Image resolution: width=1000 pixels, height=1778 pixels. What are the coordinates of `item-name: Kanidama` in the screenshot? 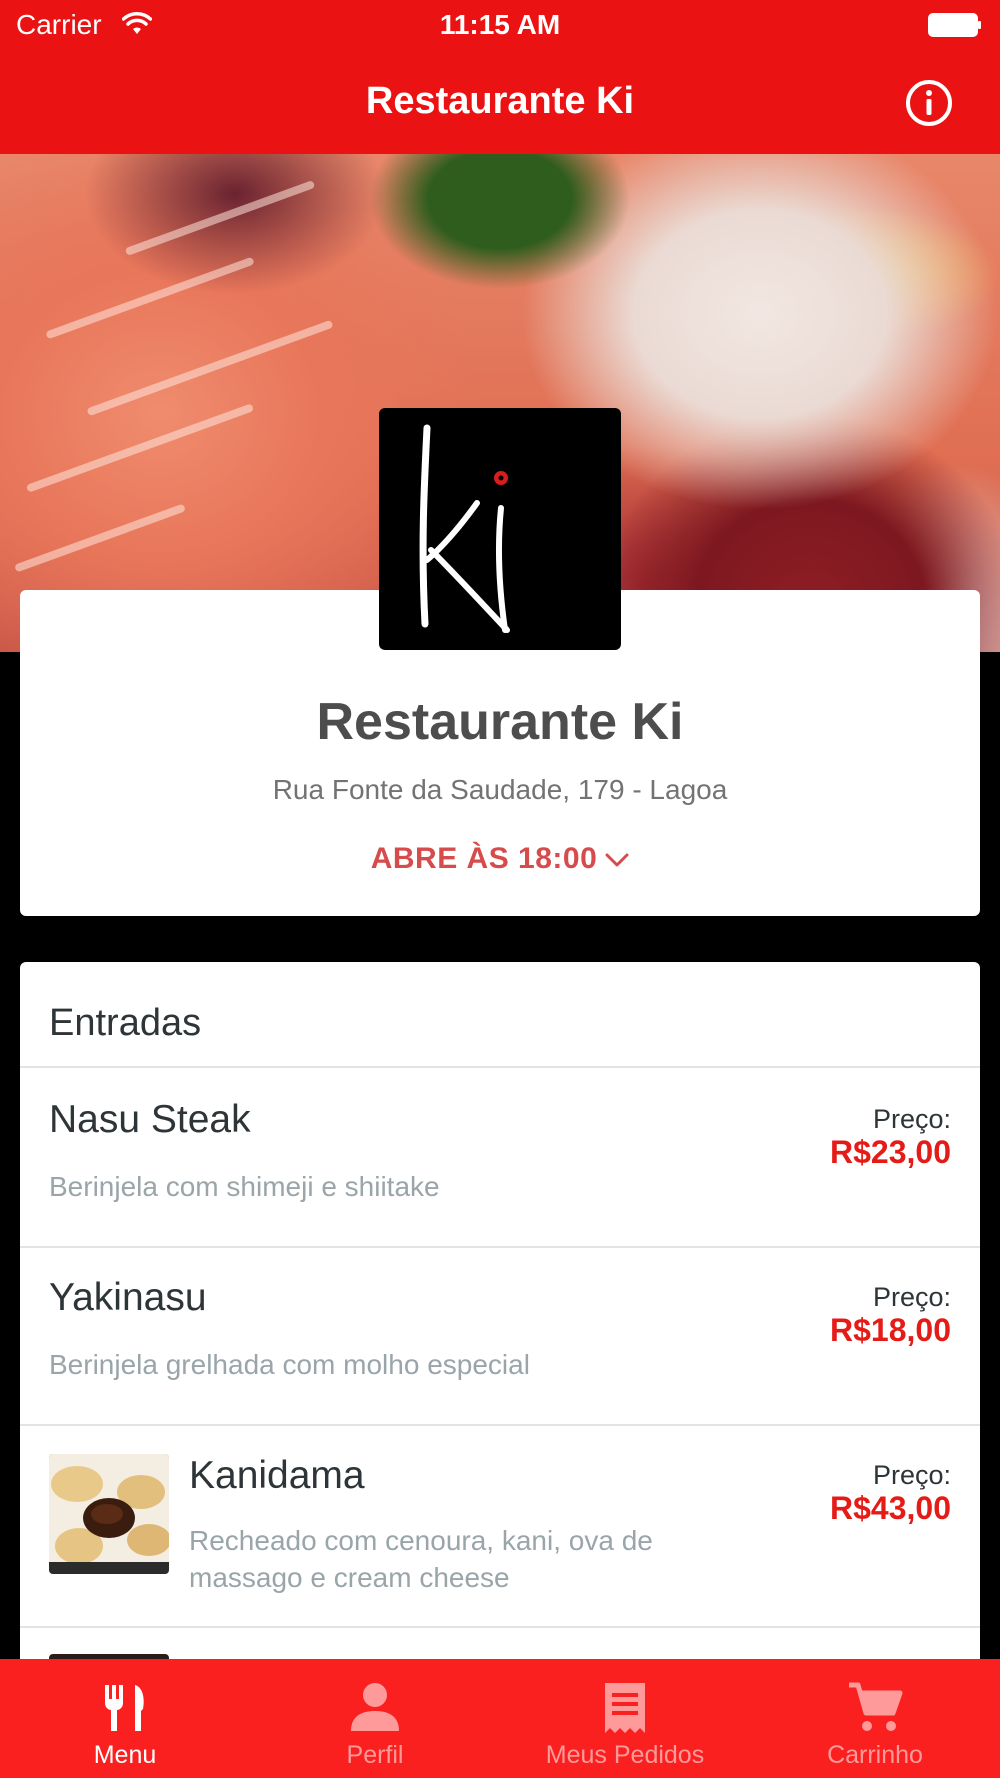 It's located at (277, 1475).